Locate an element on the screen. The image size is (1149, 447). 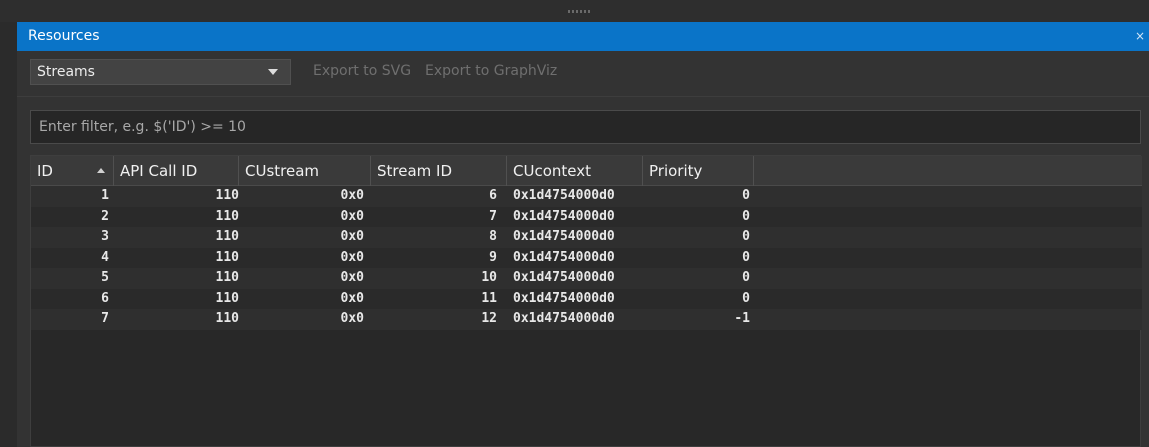
cell-stream-id: 7 is located at coordinates (493, 216).